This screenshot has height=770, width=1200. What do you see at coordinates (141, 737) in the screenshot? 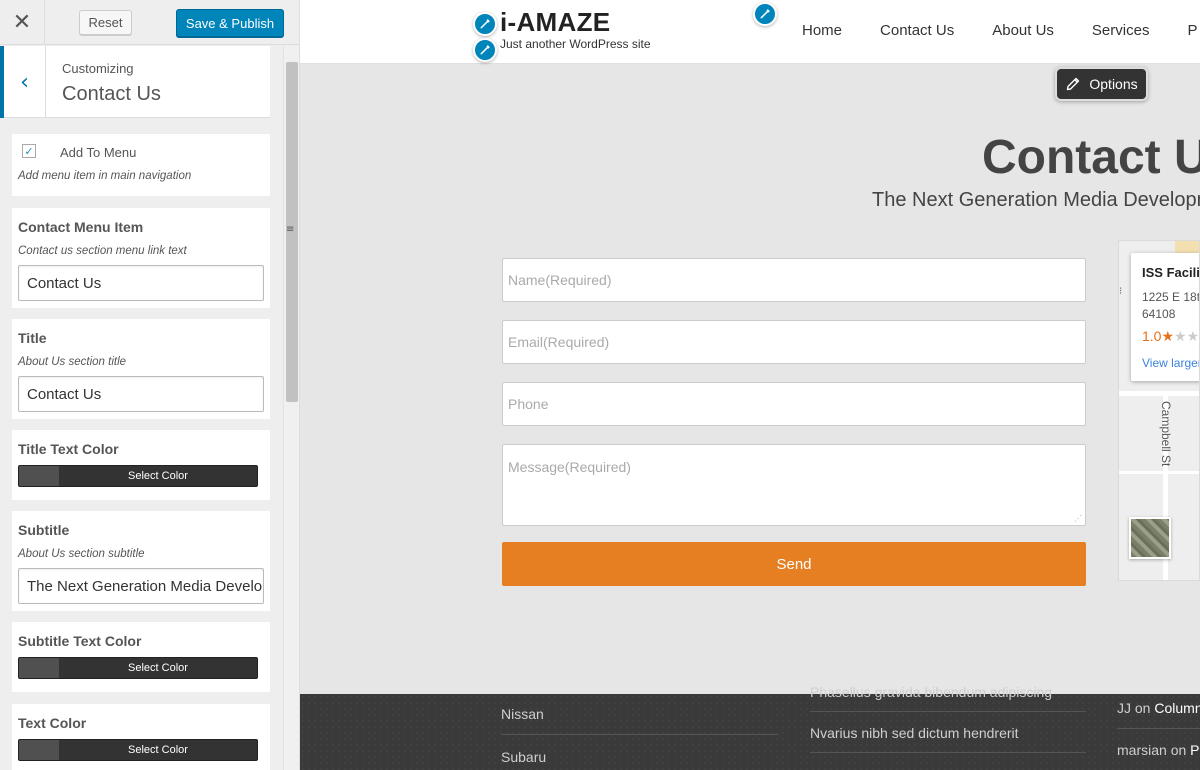
I see `text-color-control: Text Color Select Color` at bounding box center [141, 737].